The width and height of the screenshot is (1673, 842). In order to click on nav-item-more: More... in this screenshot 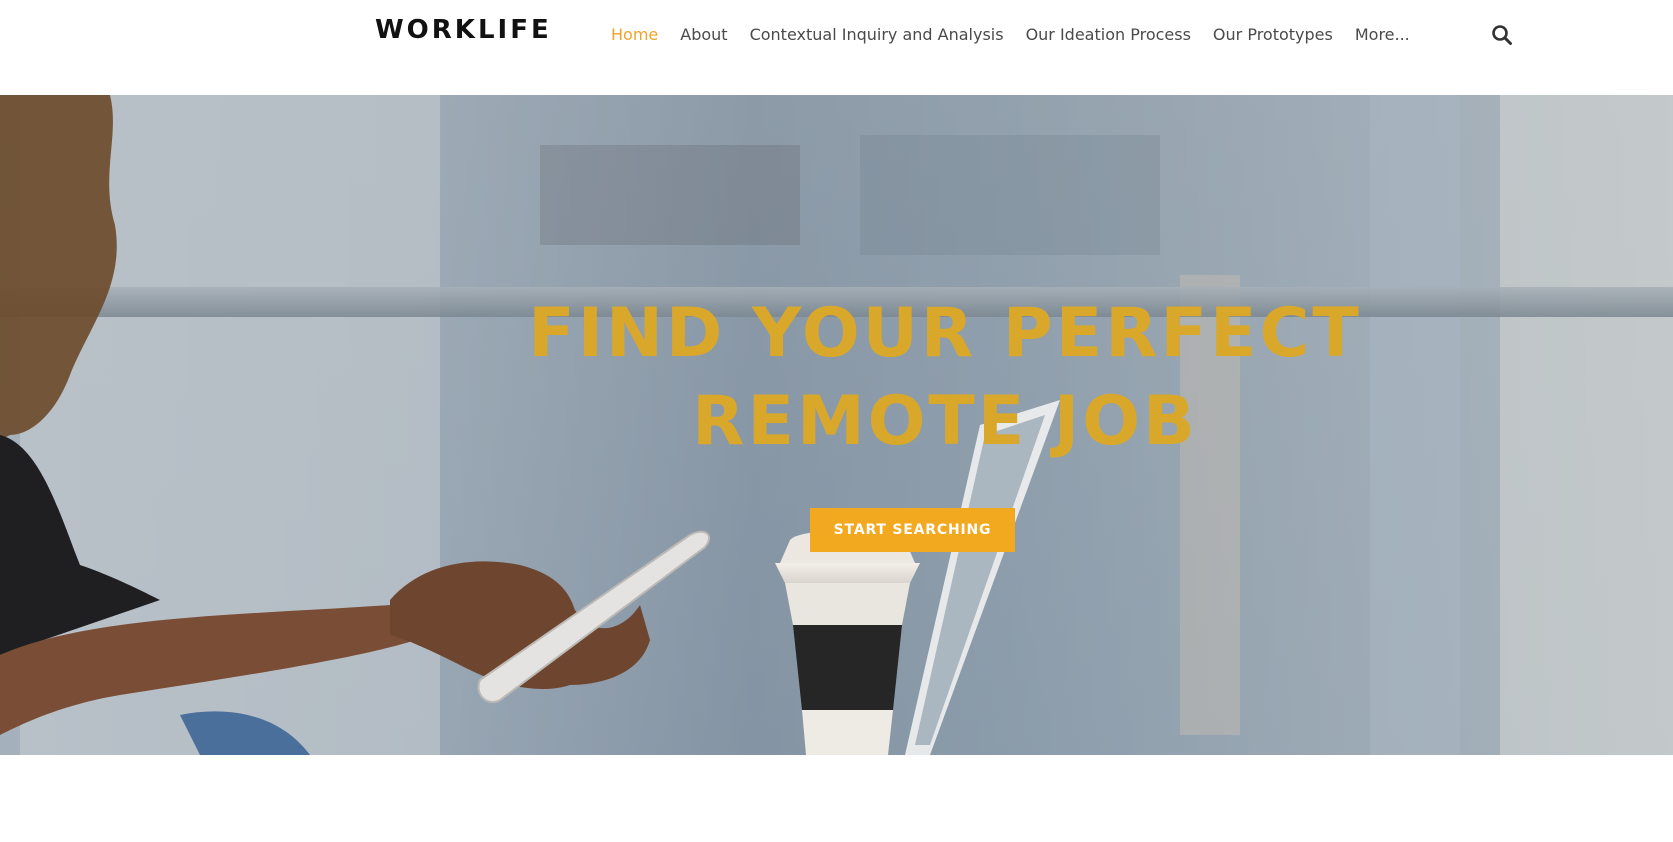, I will do `click(1382, 35)`.